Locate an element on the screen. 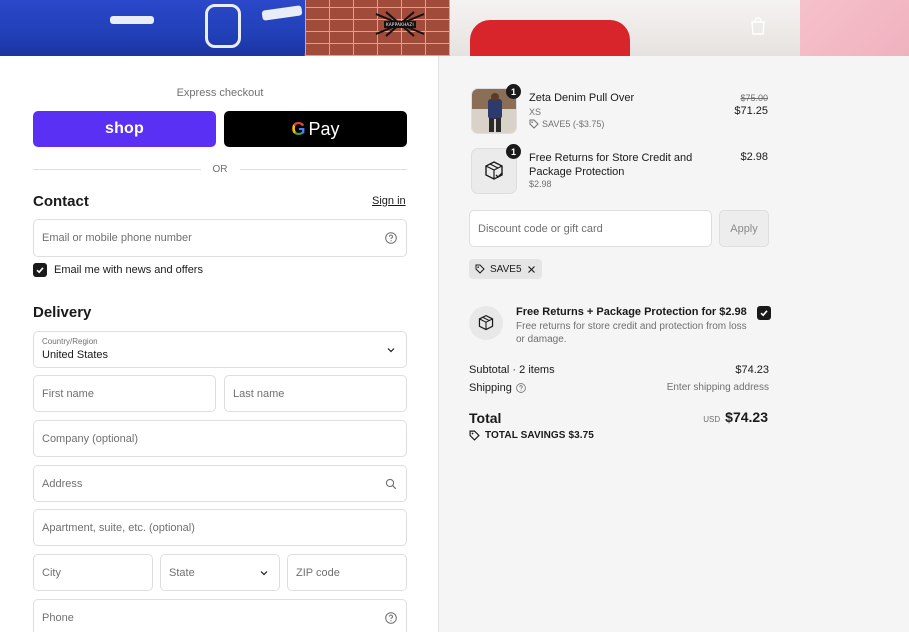 This screenshot has width=909, height=632. protection-icon-circle is located at coordinates (486, 323).